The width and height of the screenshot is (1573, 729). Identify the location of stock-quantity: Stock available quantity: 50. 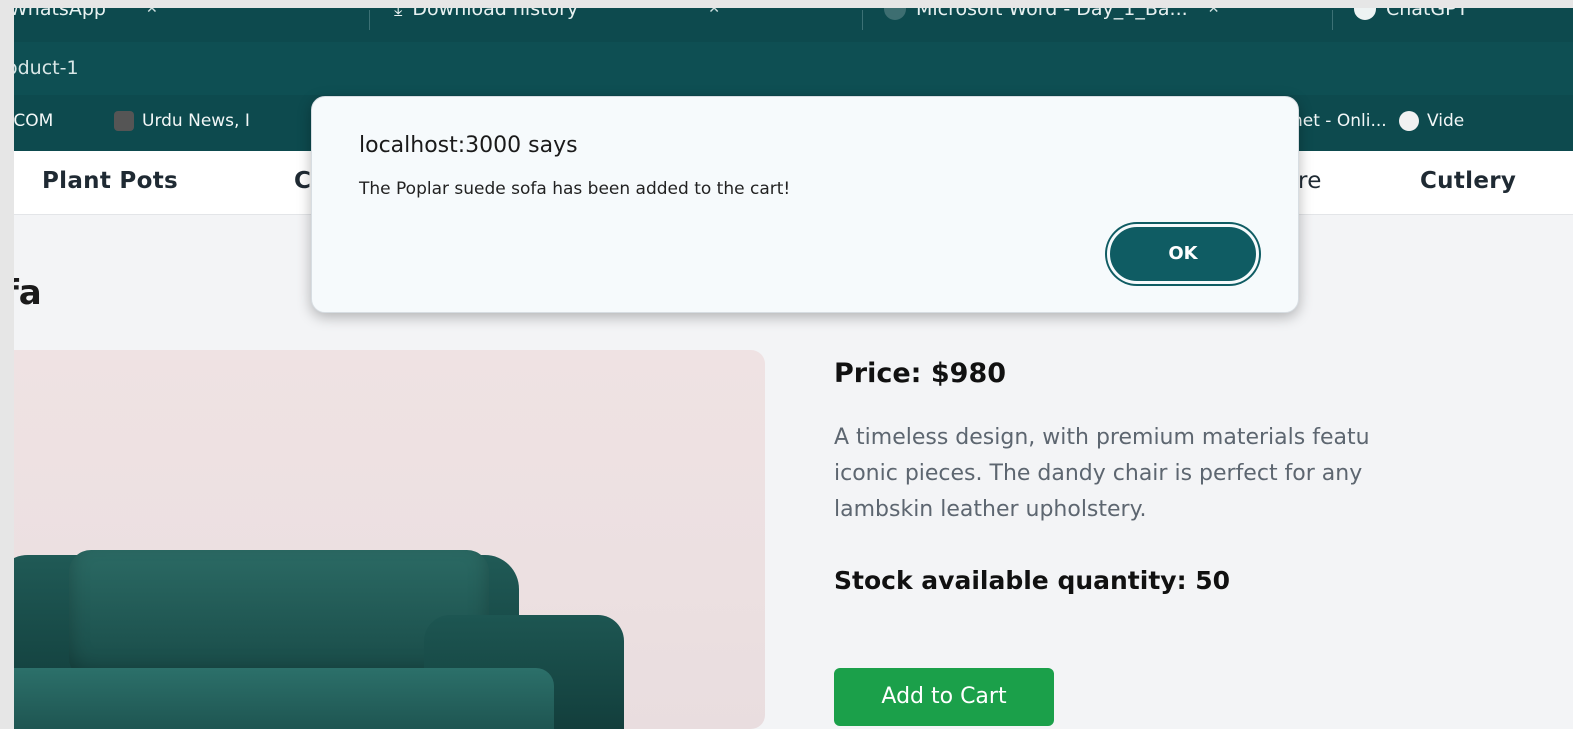
(1032, 580).